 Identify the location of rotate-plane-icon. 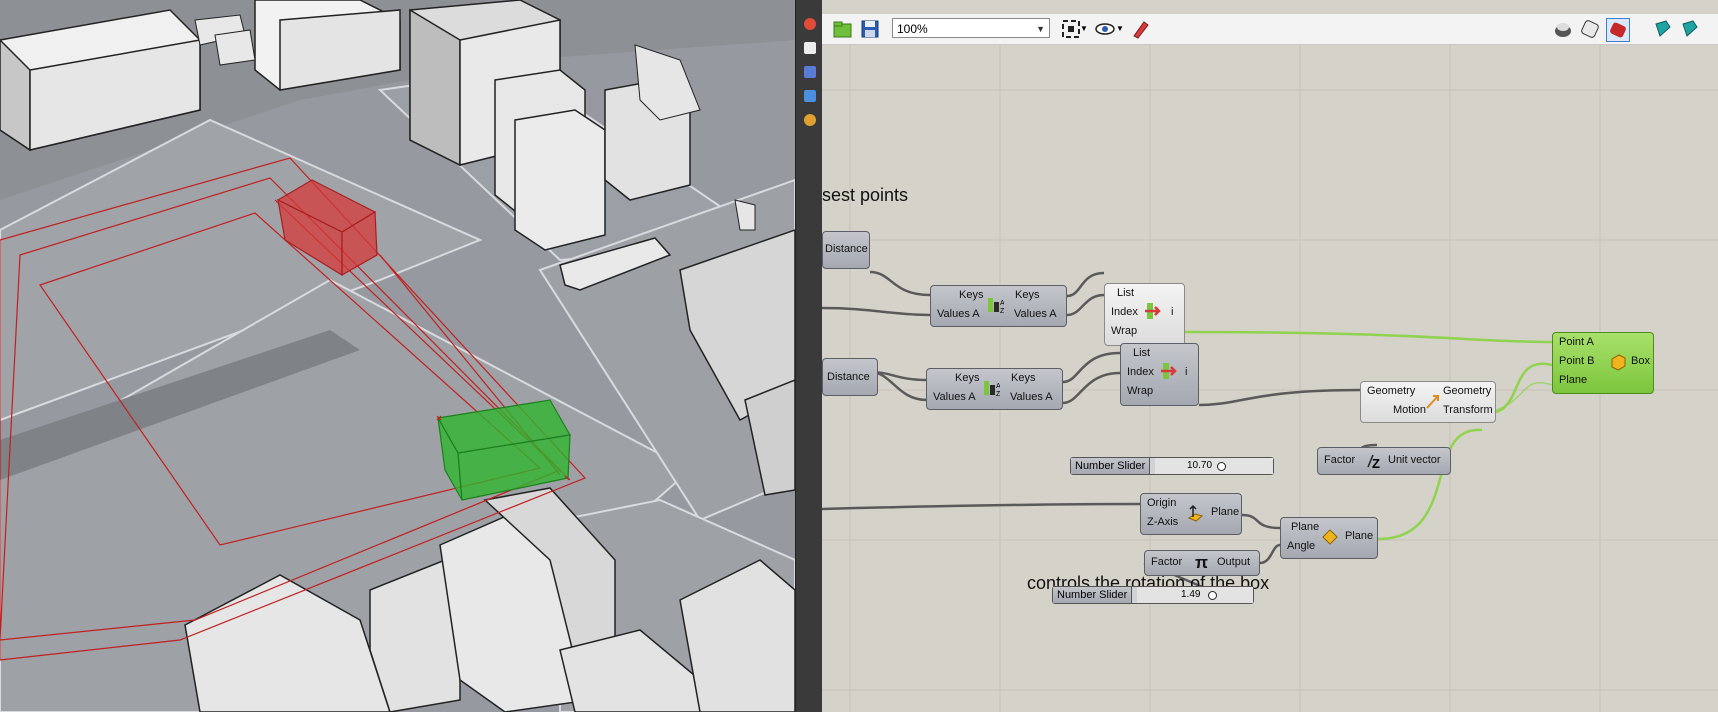
(1329, 537).